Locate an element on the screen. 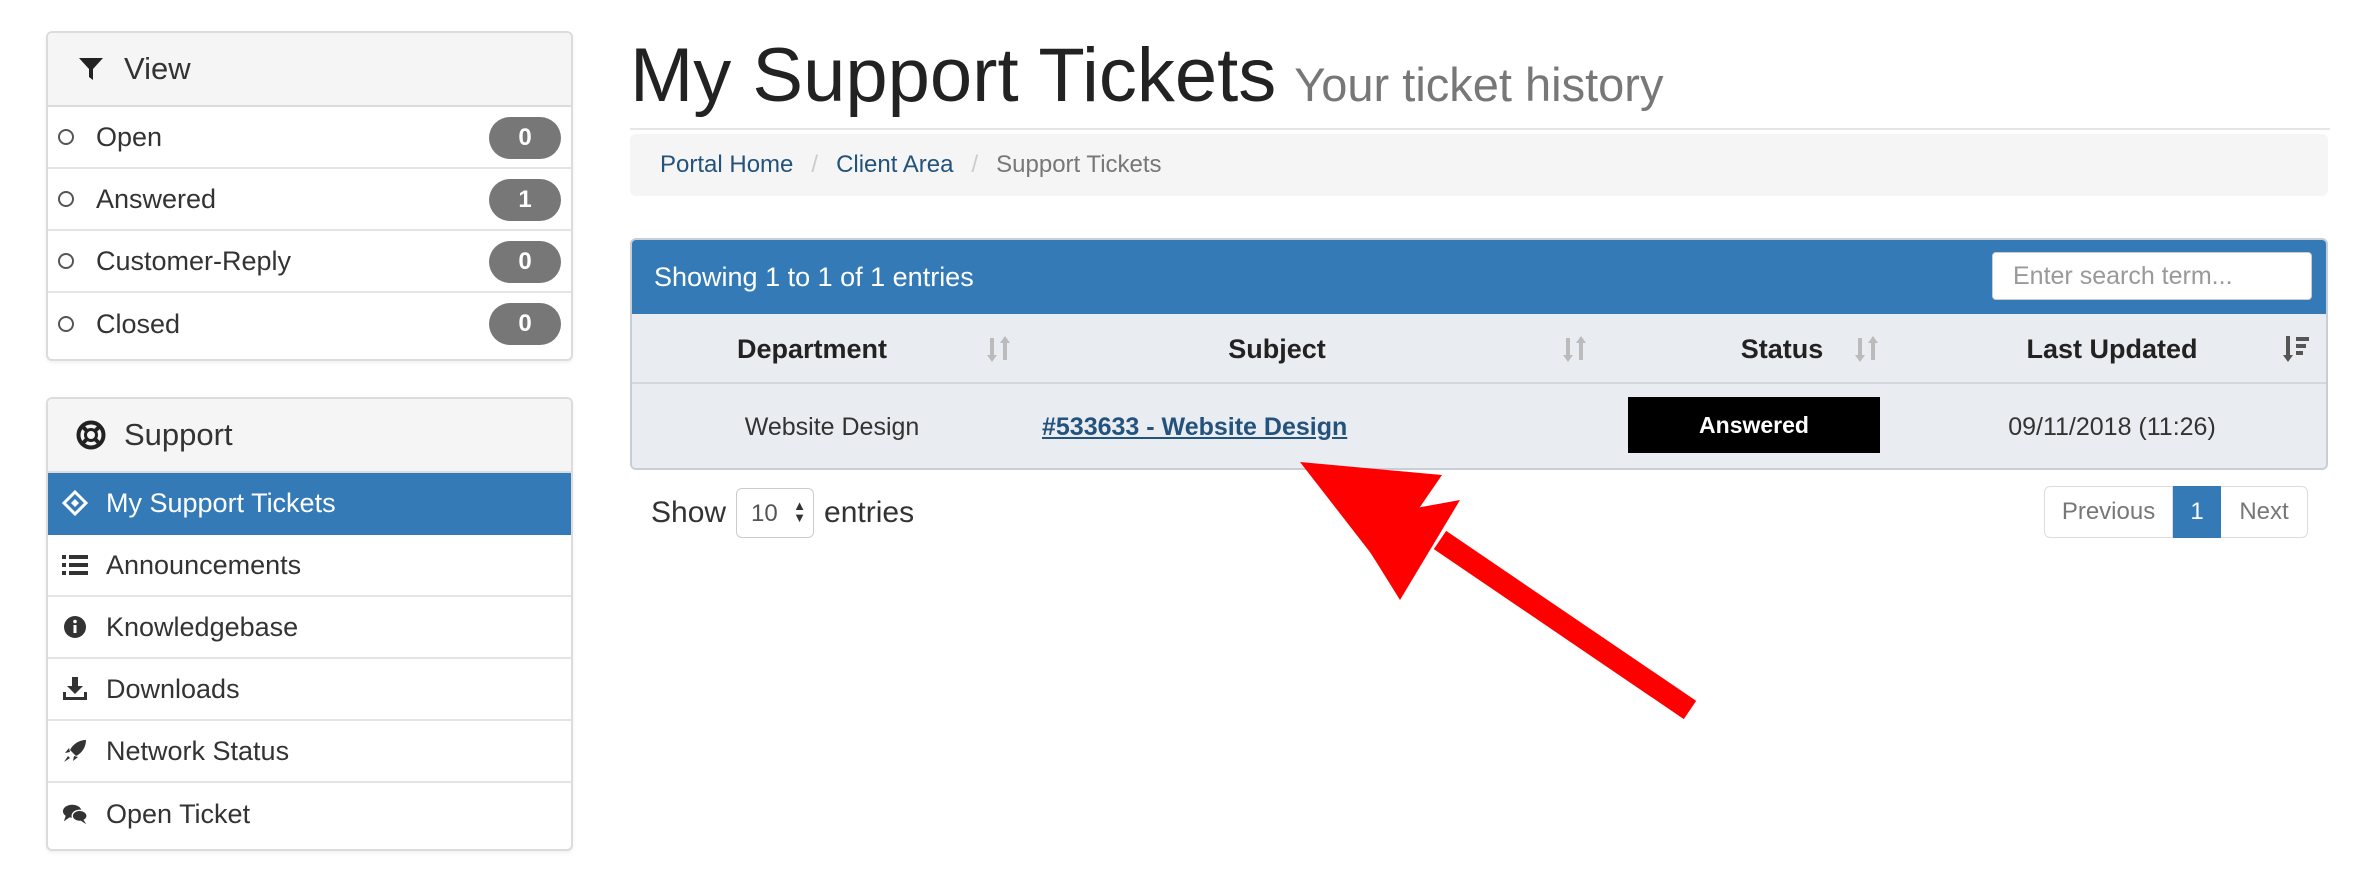 The width and height of the screenshot is (2370, 881). filter-item-closed: Closed 0 is located at coordinates (309, 324).